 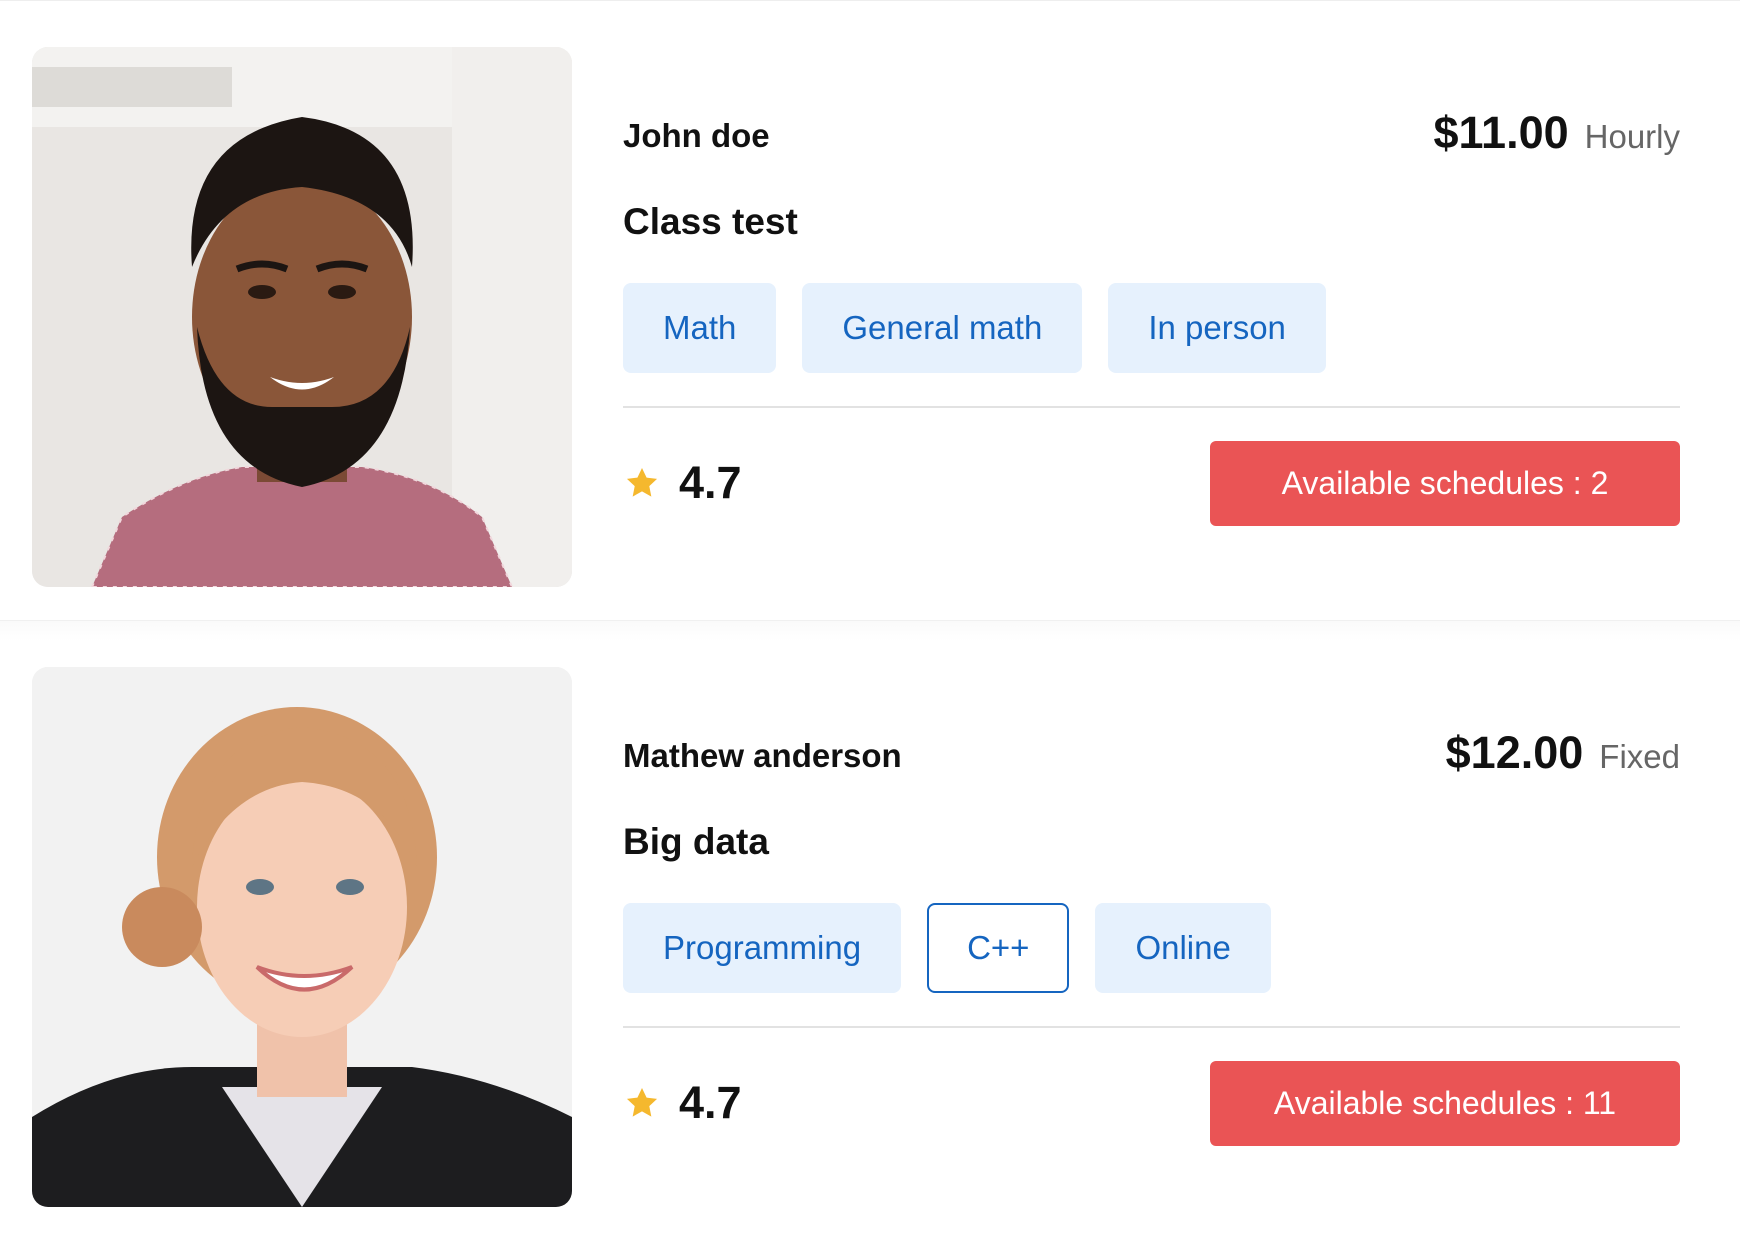 I want to click on available-schedules-button: Available schedules : 11, so click(x=1445, y=1103).